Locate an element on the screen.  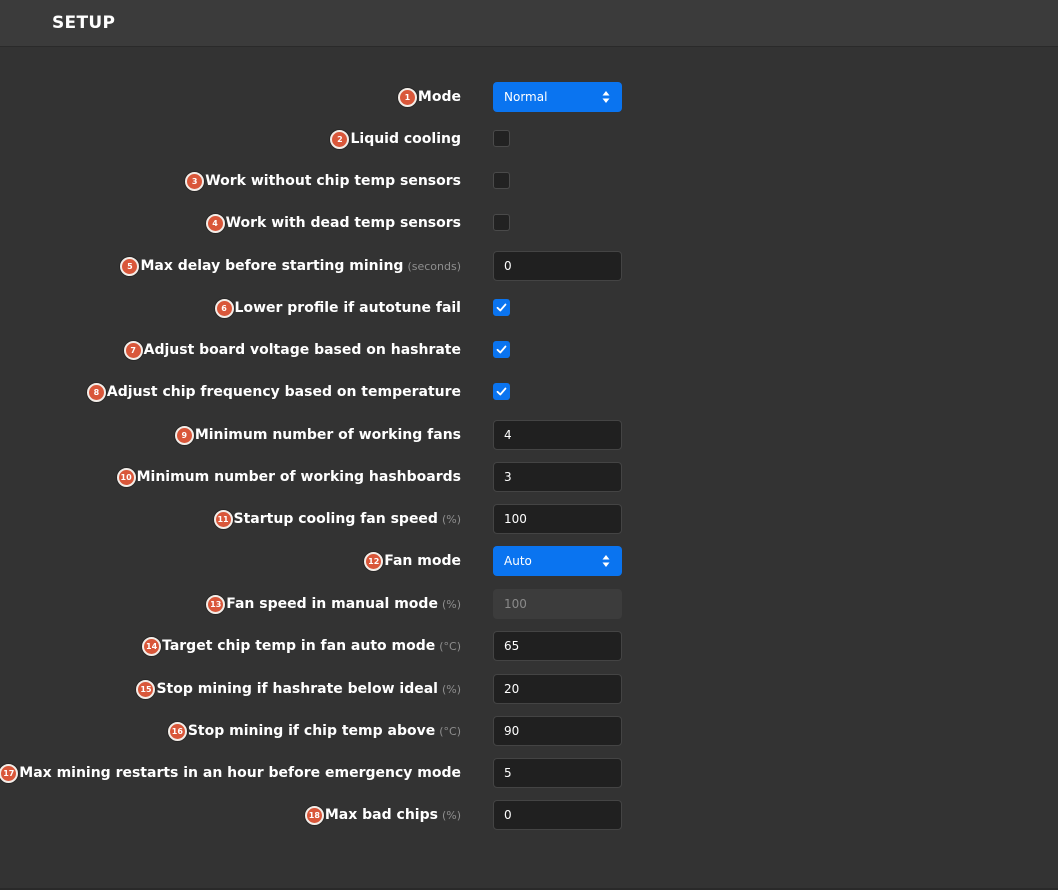
adjust-chip-frequency-based-on-temperature-checkbox is located at coordinates (501, 391).